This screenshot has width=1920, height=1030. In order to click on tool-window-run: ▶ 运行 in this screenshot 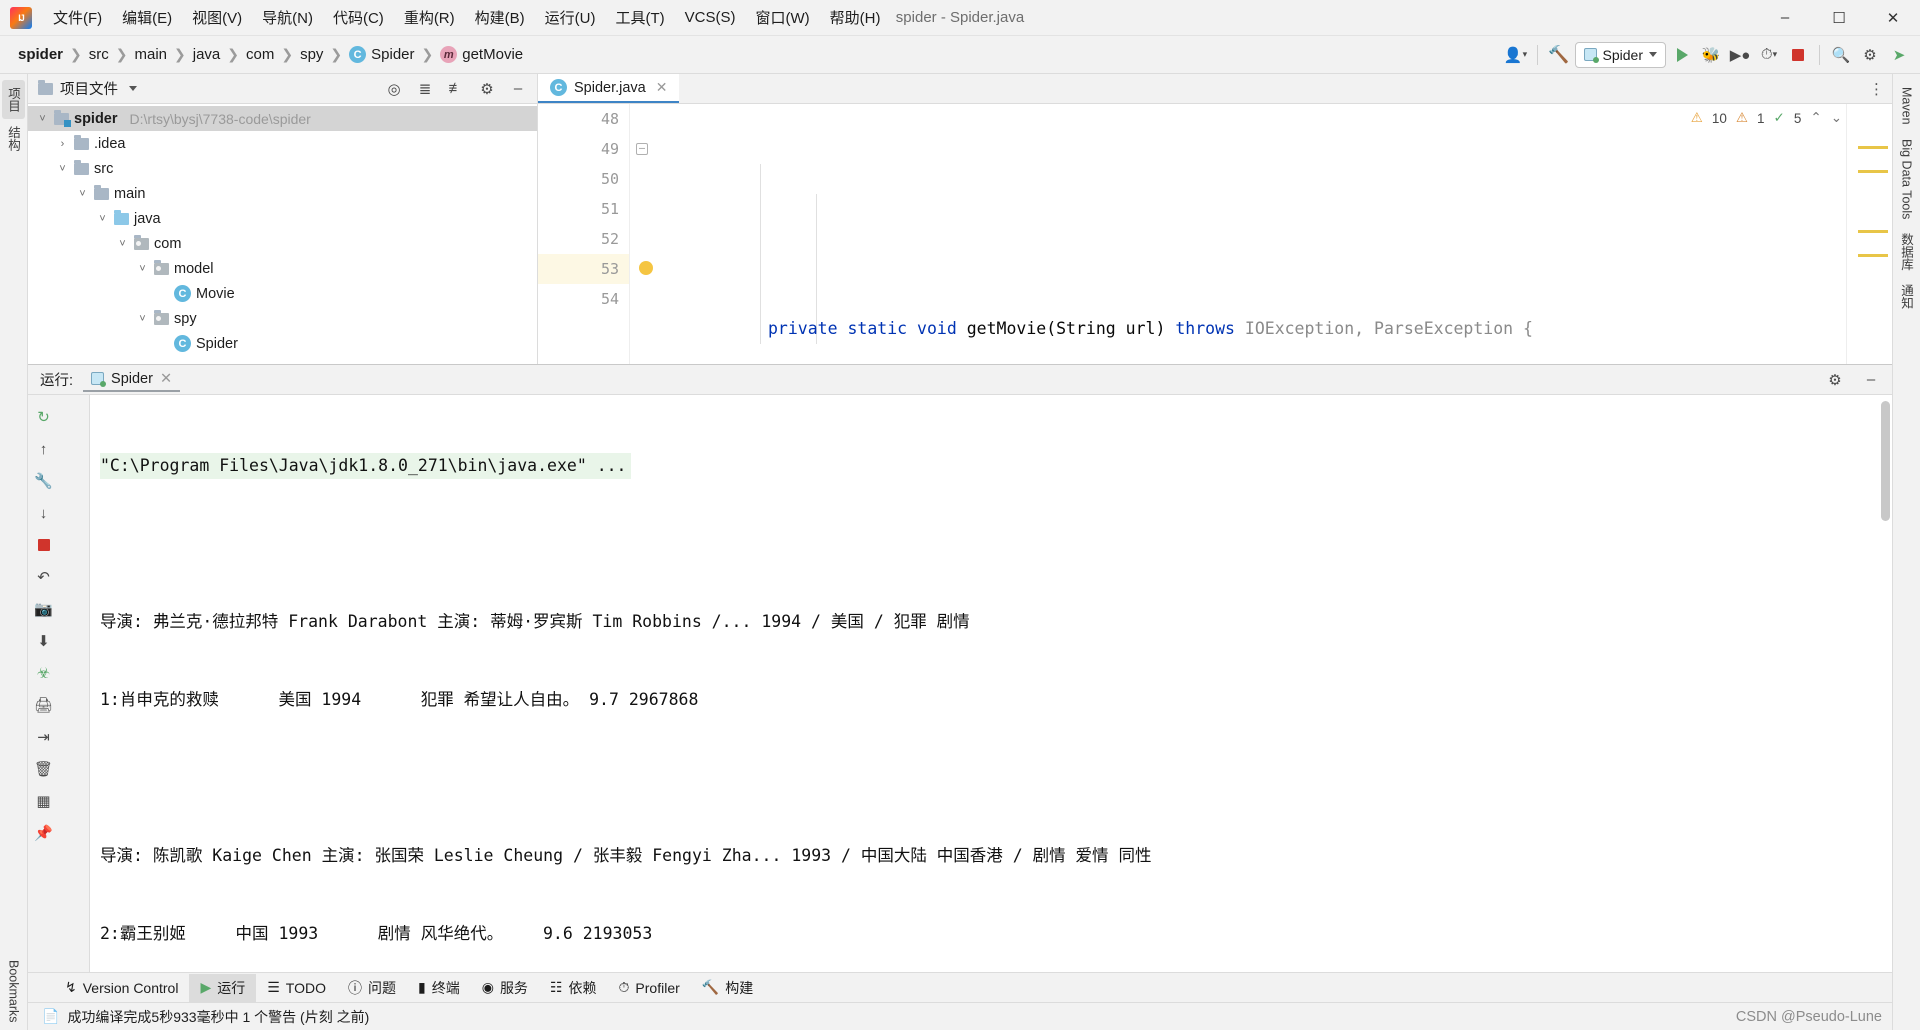, I will do `click(223, 987)`.